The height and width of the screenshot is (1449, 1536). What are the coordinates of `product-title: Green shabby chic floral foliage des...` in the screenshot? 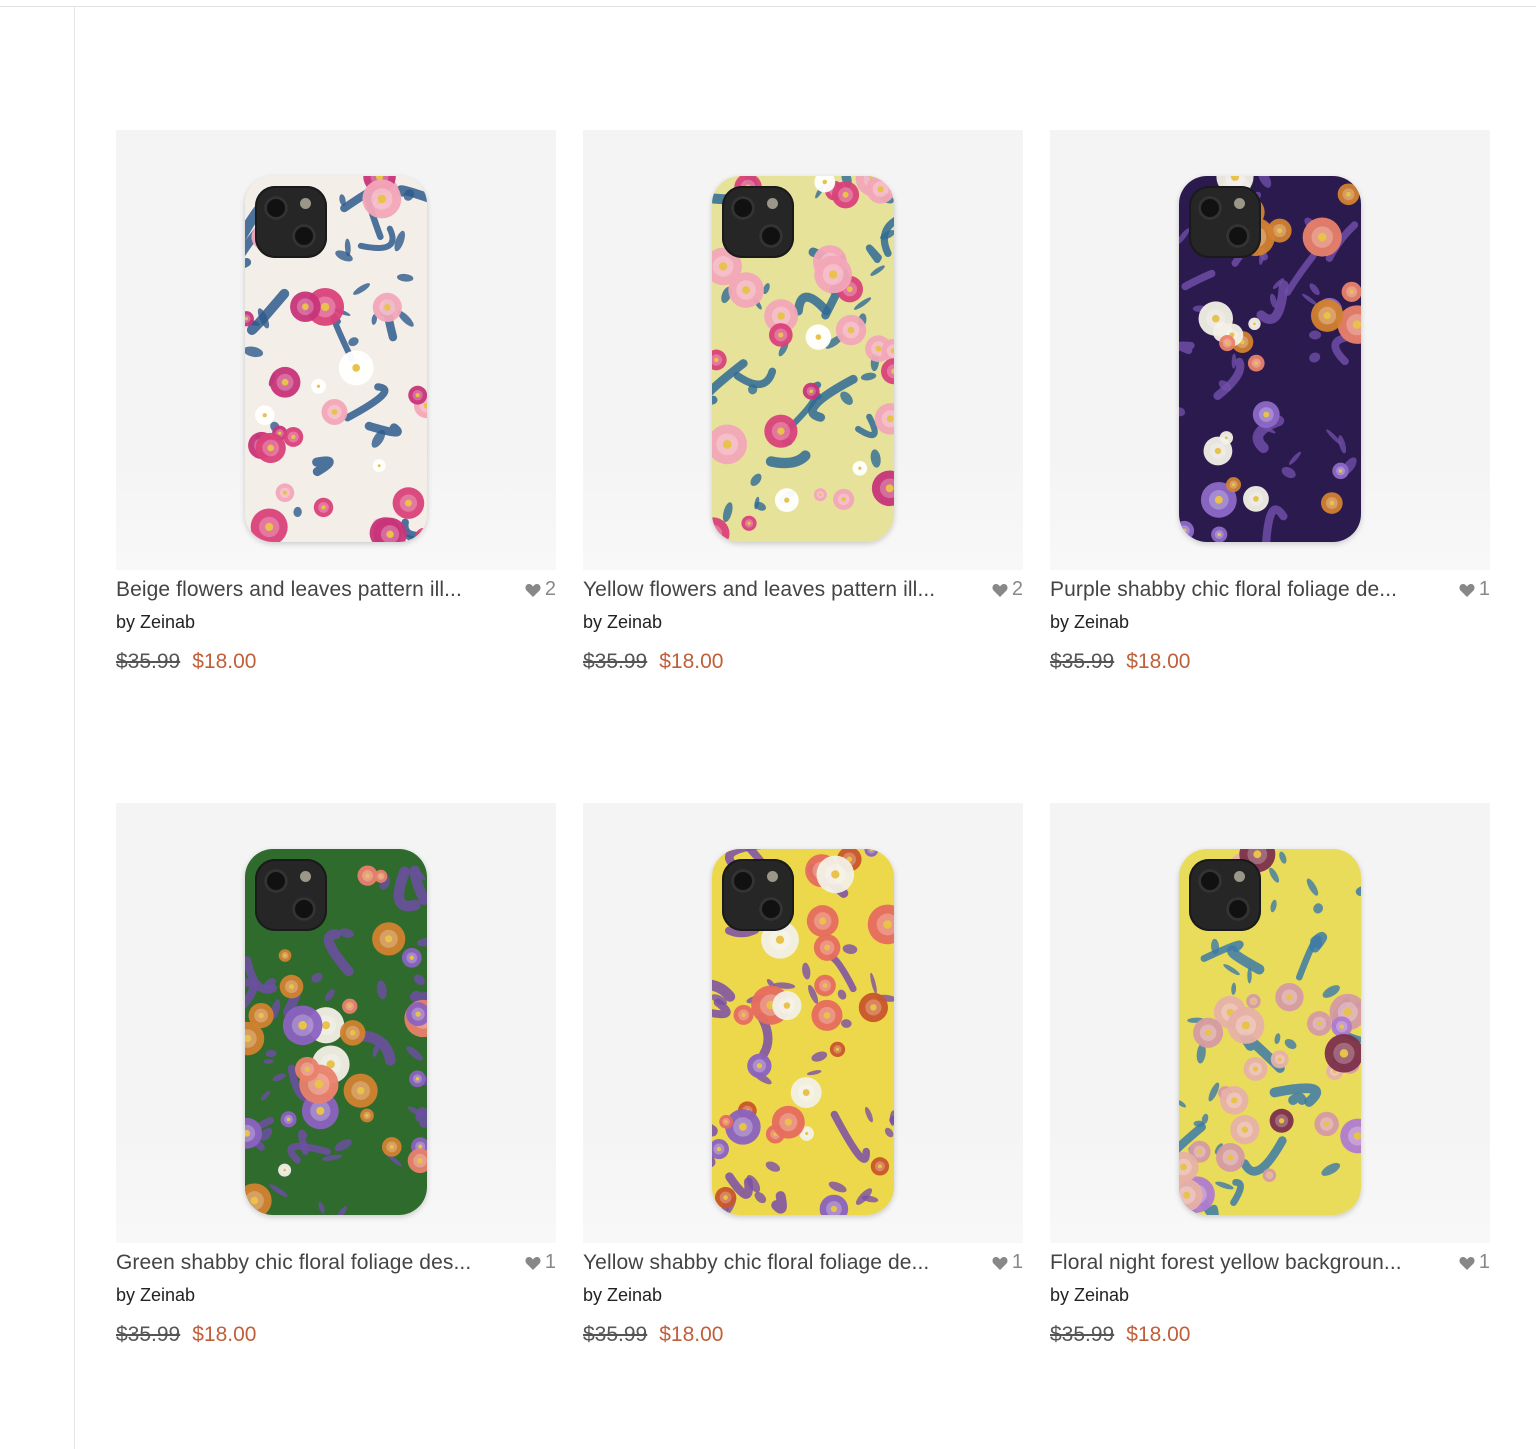 It's located at (313, 1263).